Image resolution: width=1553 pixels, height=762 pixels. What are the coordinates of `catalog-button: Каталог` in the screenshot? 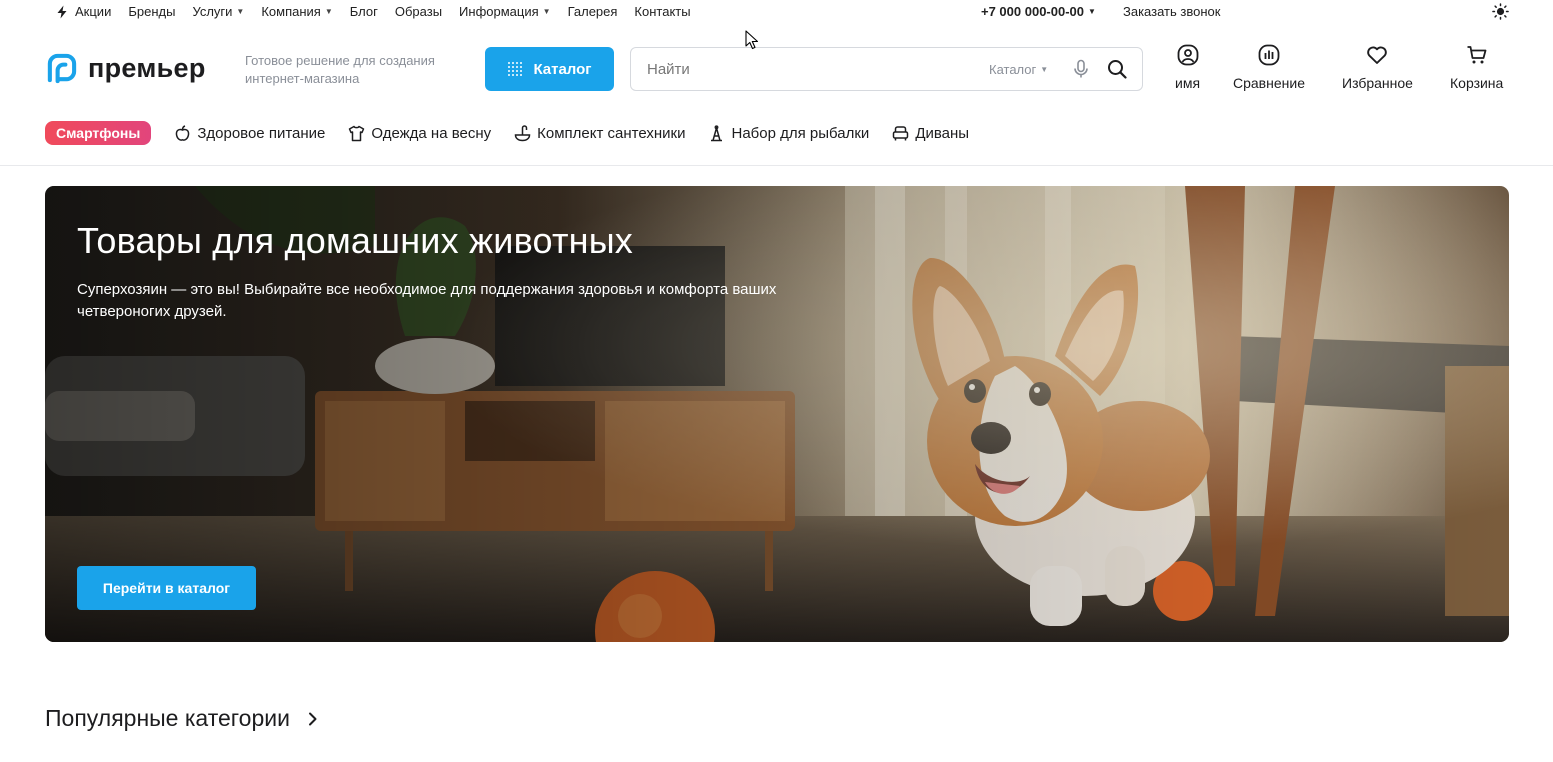 It's located at (549, 69).